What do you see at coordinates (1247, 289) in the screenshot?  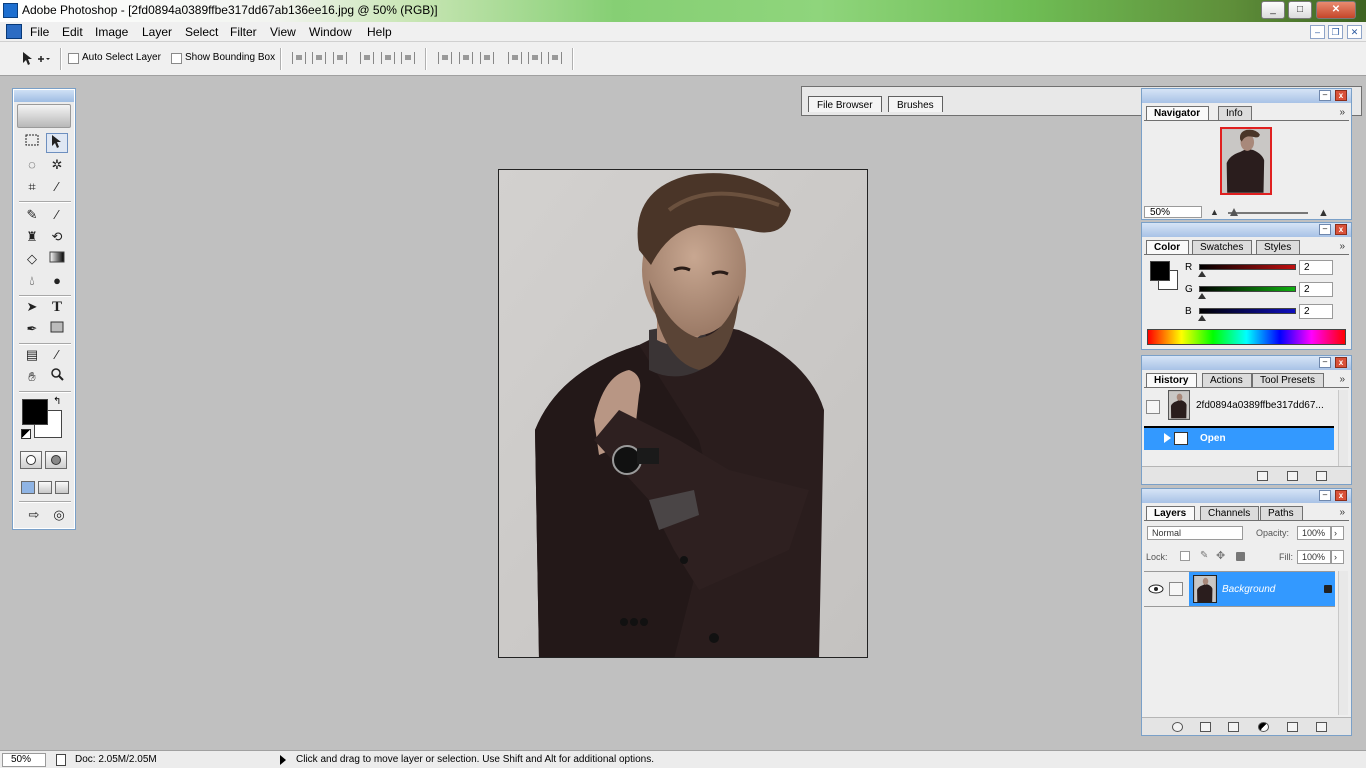 I see `green-channel-slider` at bounding box center [1247, 289].